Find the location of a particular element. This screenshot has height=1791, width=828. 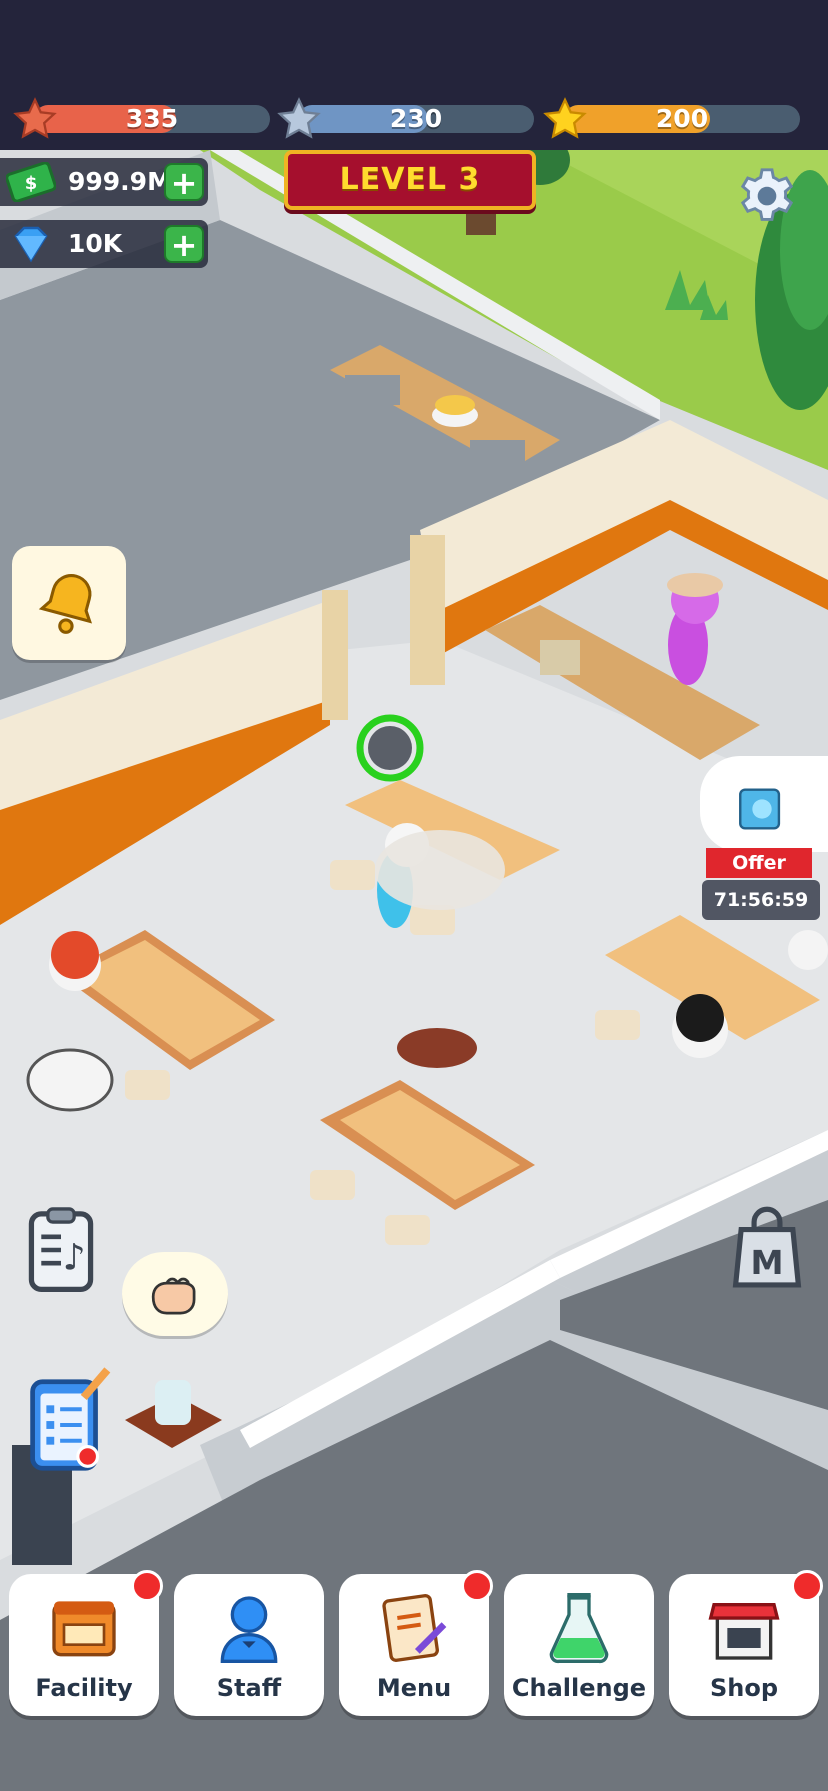

nav-staff: Staff is located at coordinates (249, 1645).